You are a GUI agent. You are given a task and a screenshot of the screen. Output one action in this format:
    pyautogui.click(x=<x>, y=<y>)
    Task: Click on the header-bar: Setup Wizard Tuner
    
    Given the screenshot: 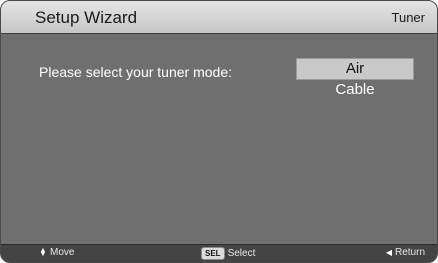 What is the action you would take?
    pyautogui.click(x=219, y=17)
    